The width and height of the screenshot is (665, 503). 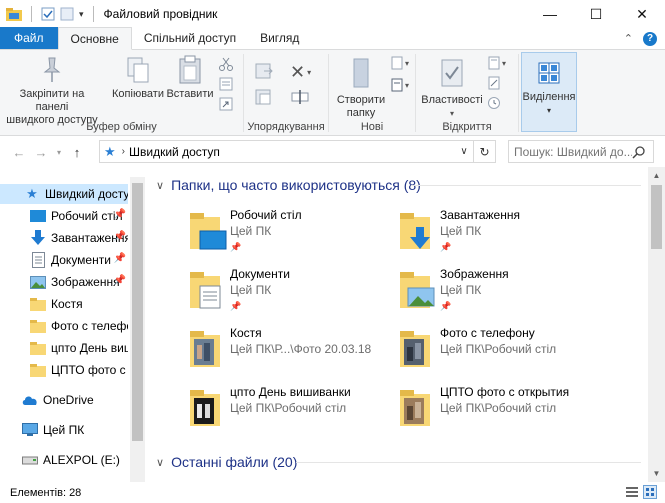 I want to click on easy-access-icon, so click(x=397, y=85).